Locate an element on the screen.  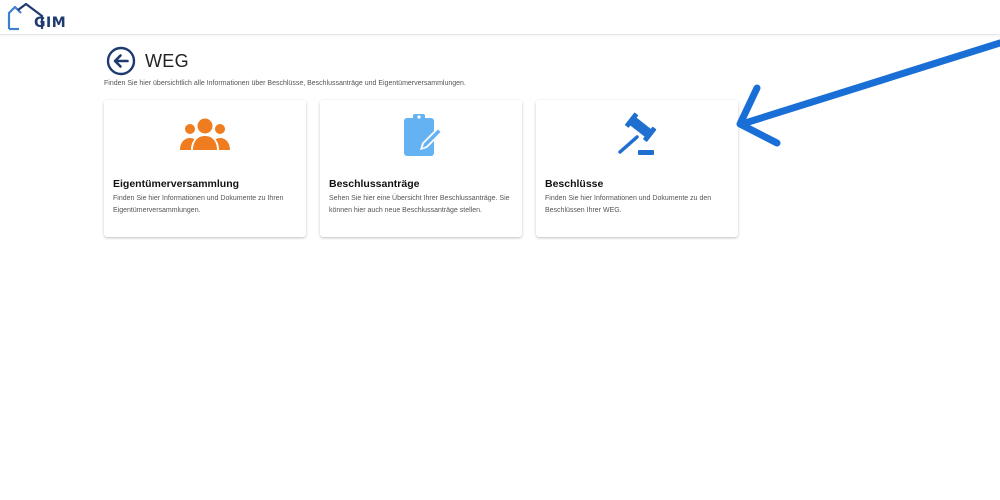
page-header: WEG is located at coordinates (147, 61).